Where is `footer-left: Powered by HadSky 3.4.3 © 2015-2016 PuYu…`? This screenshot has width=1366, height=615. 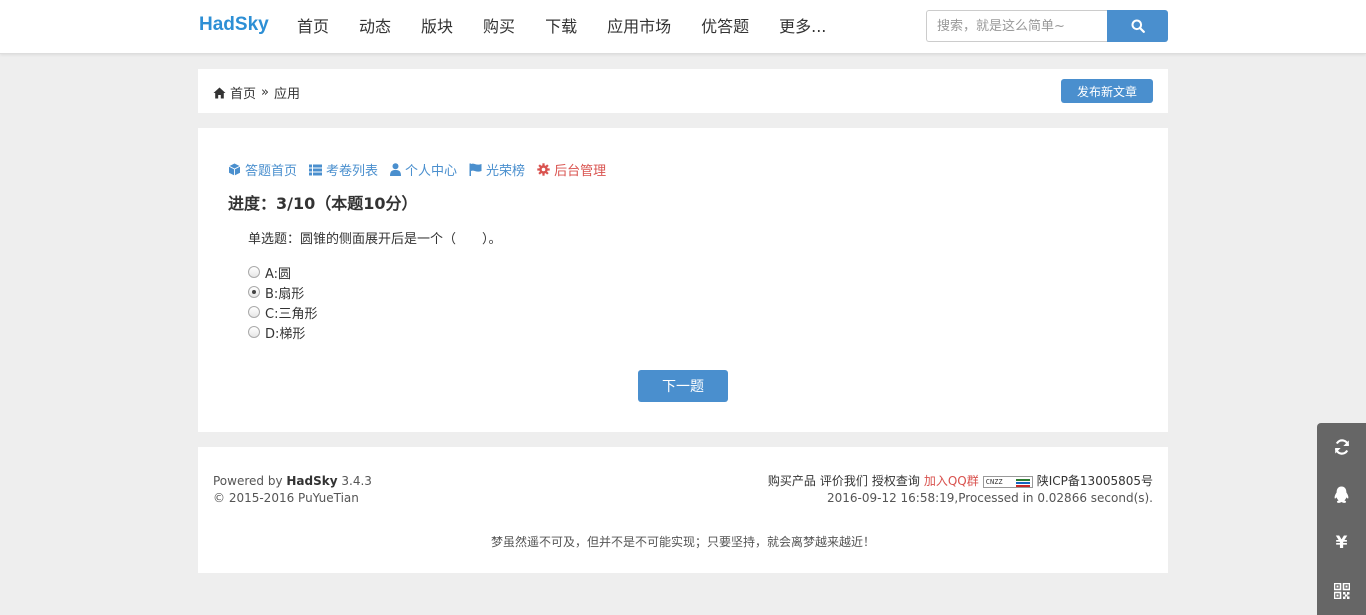 footer-left: Powered by HadSky 3.4.3 © 2015-2016 PuYu… is located at coordinates (292, 490).